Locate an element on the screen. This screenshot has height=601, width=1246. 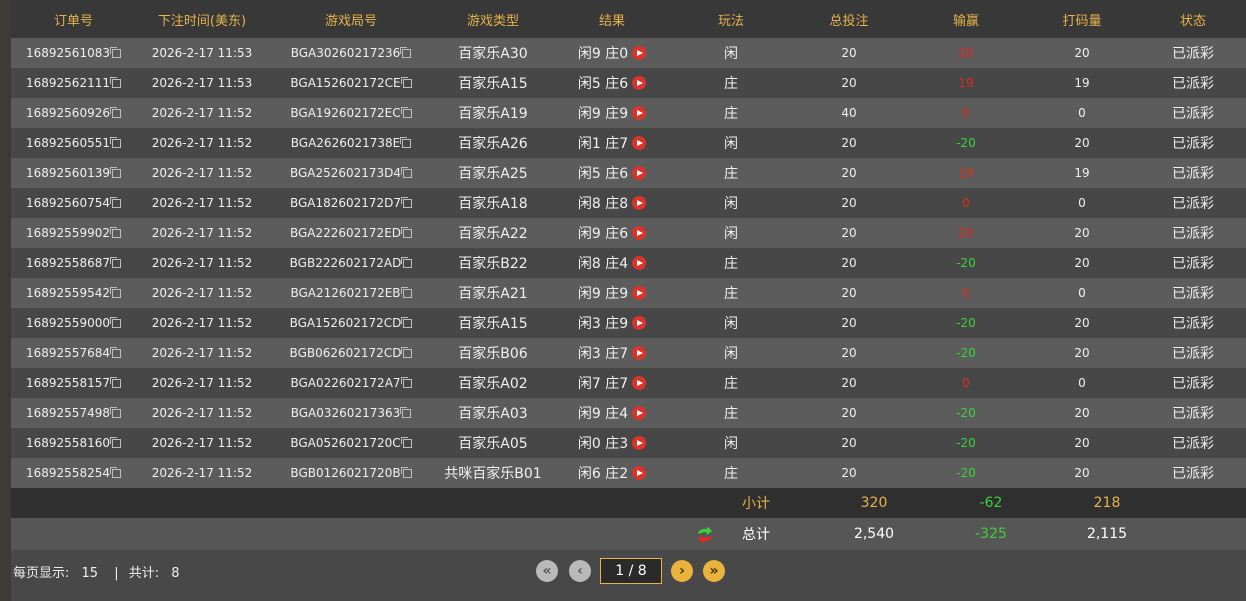
order-number: 16892559902 is located at coordinates (68, 233).